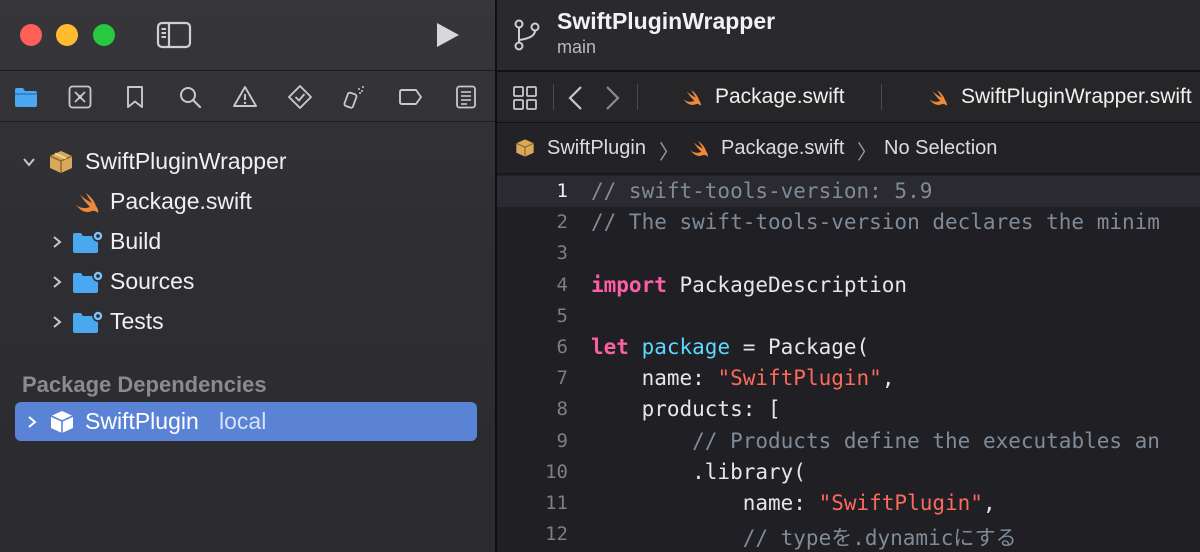  Describe the element at coordinates (562, 378) in the screenshot. I see `line-number: 7` at that location.